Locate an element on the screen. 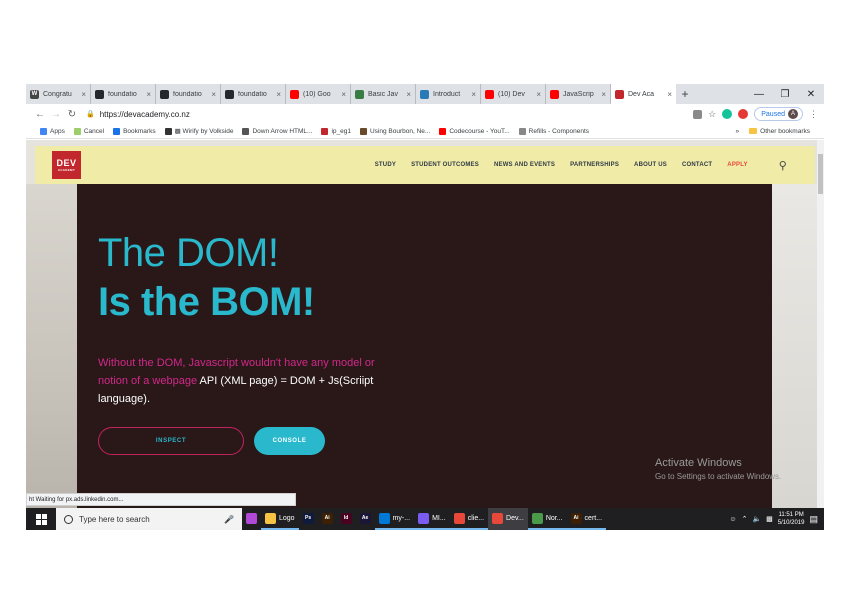  microphone-icon: 🎤 is located at coordinates (229, 519).